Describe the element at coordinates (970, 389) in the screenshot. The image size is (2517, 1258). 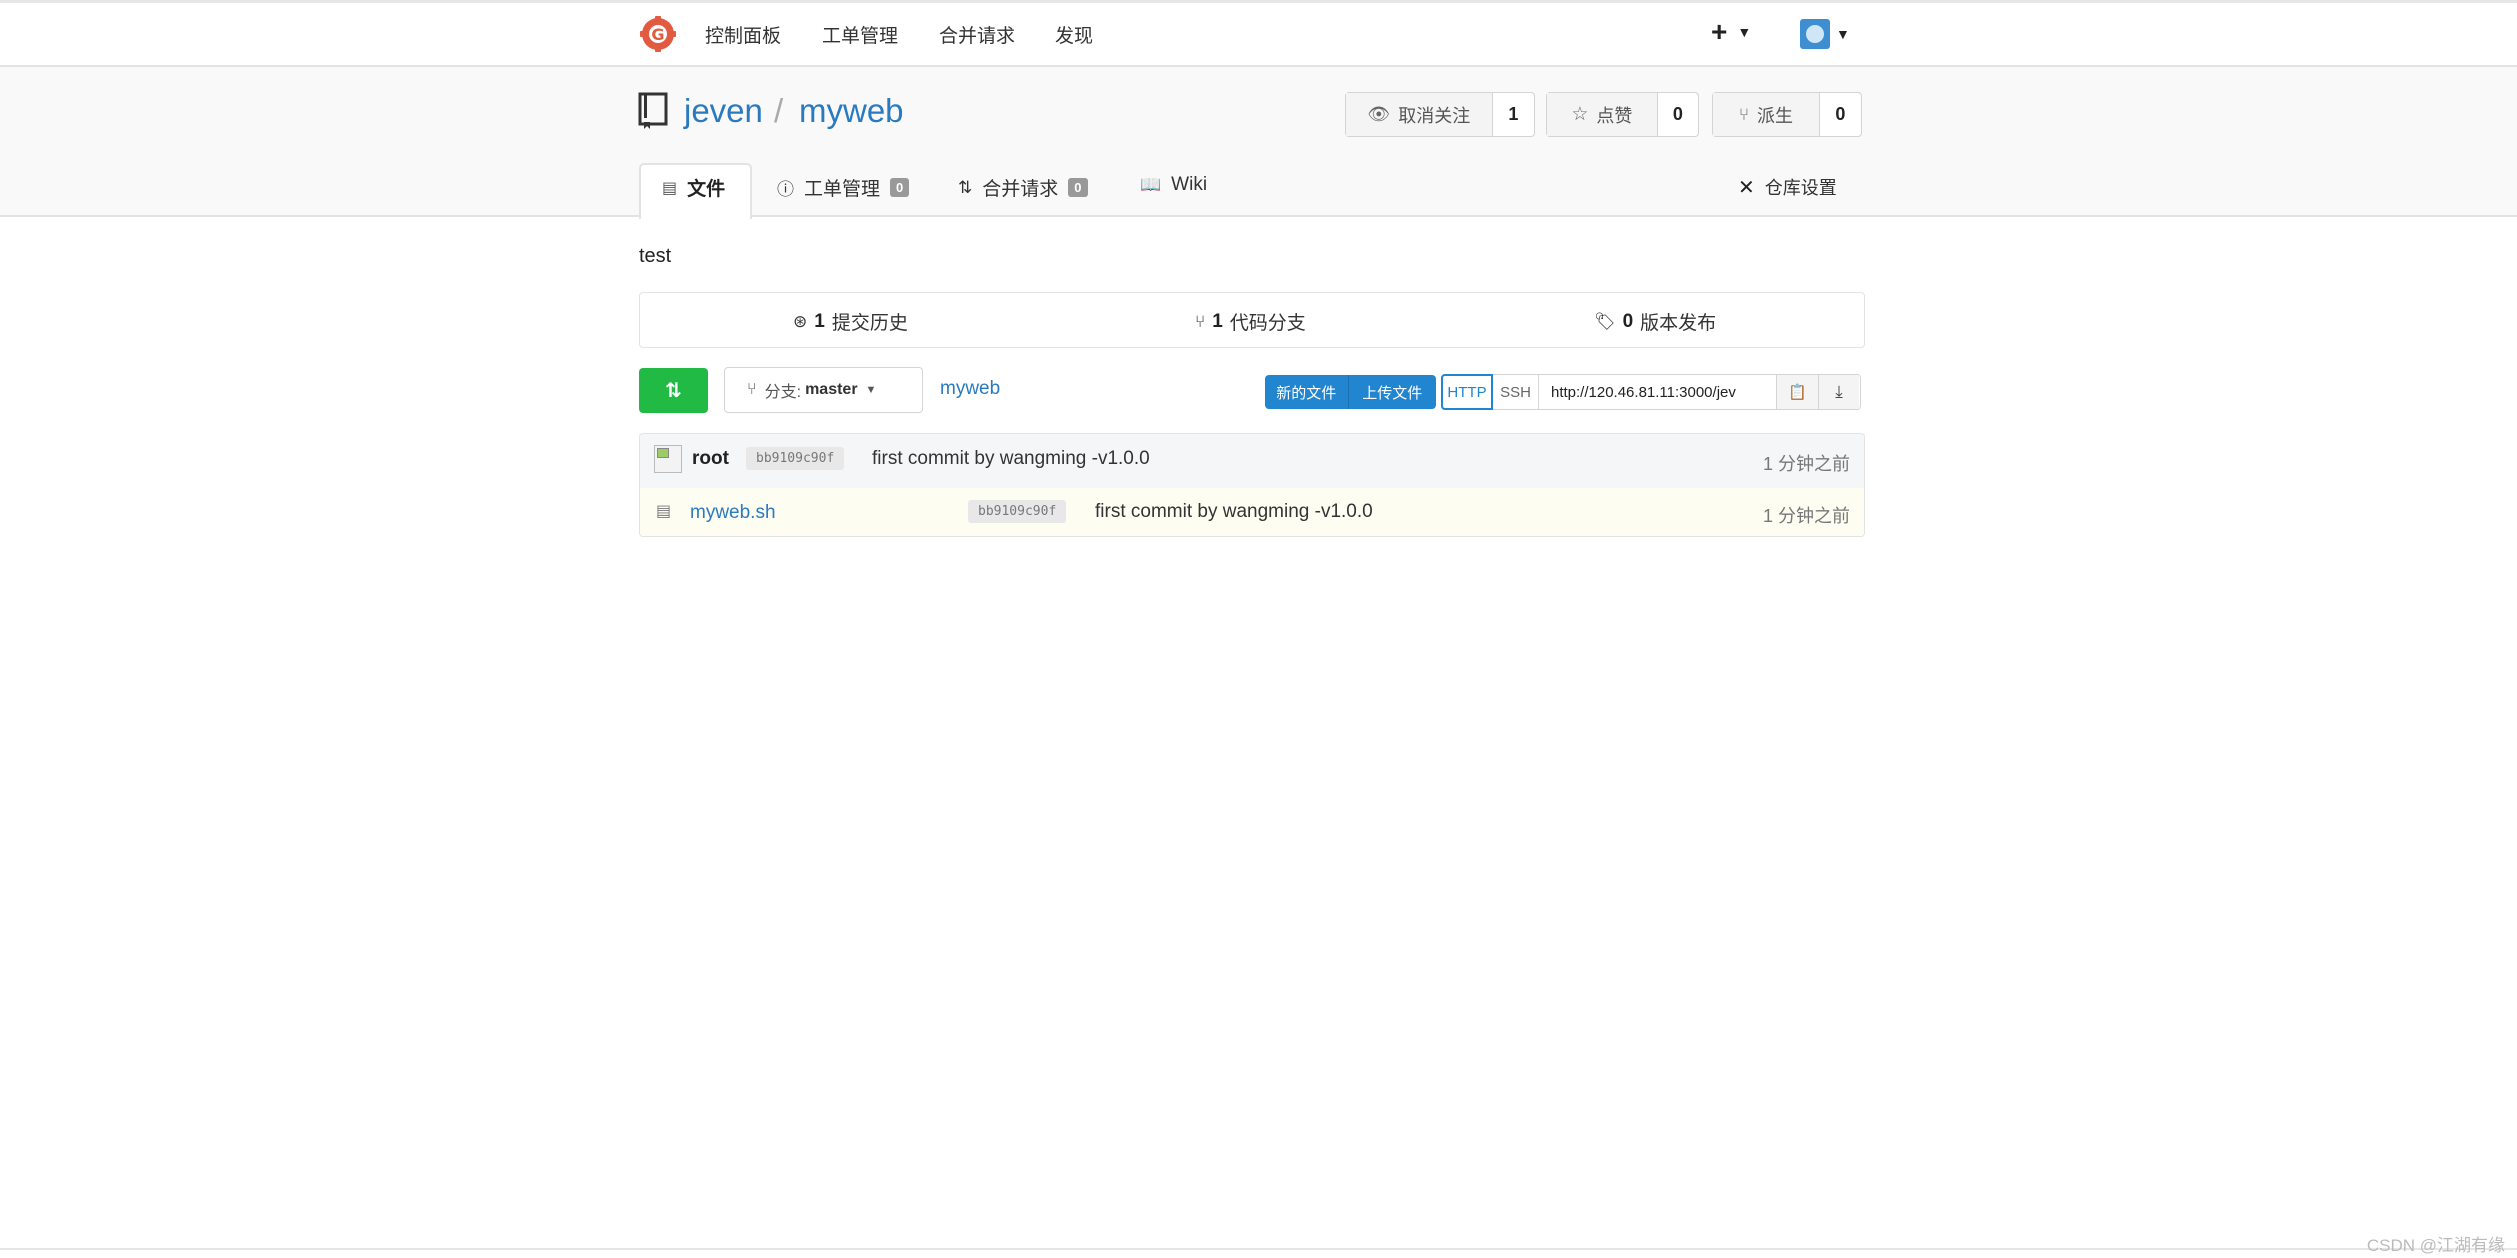
I see `path-breadcrumb-root: myweb` at that location.